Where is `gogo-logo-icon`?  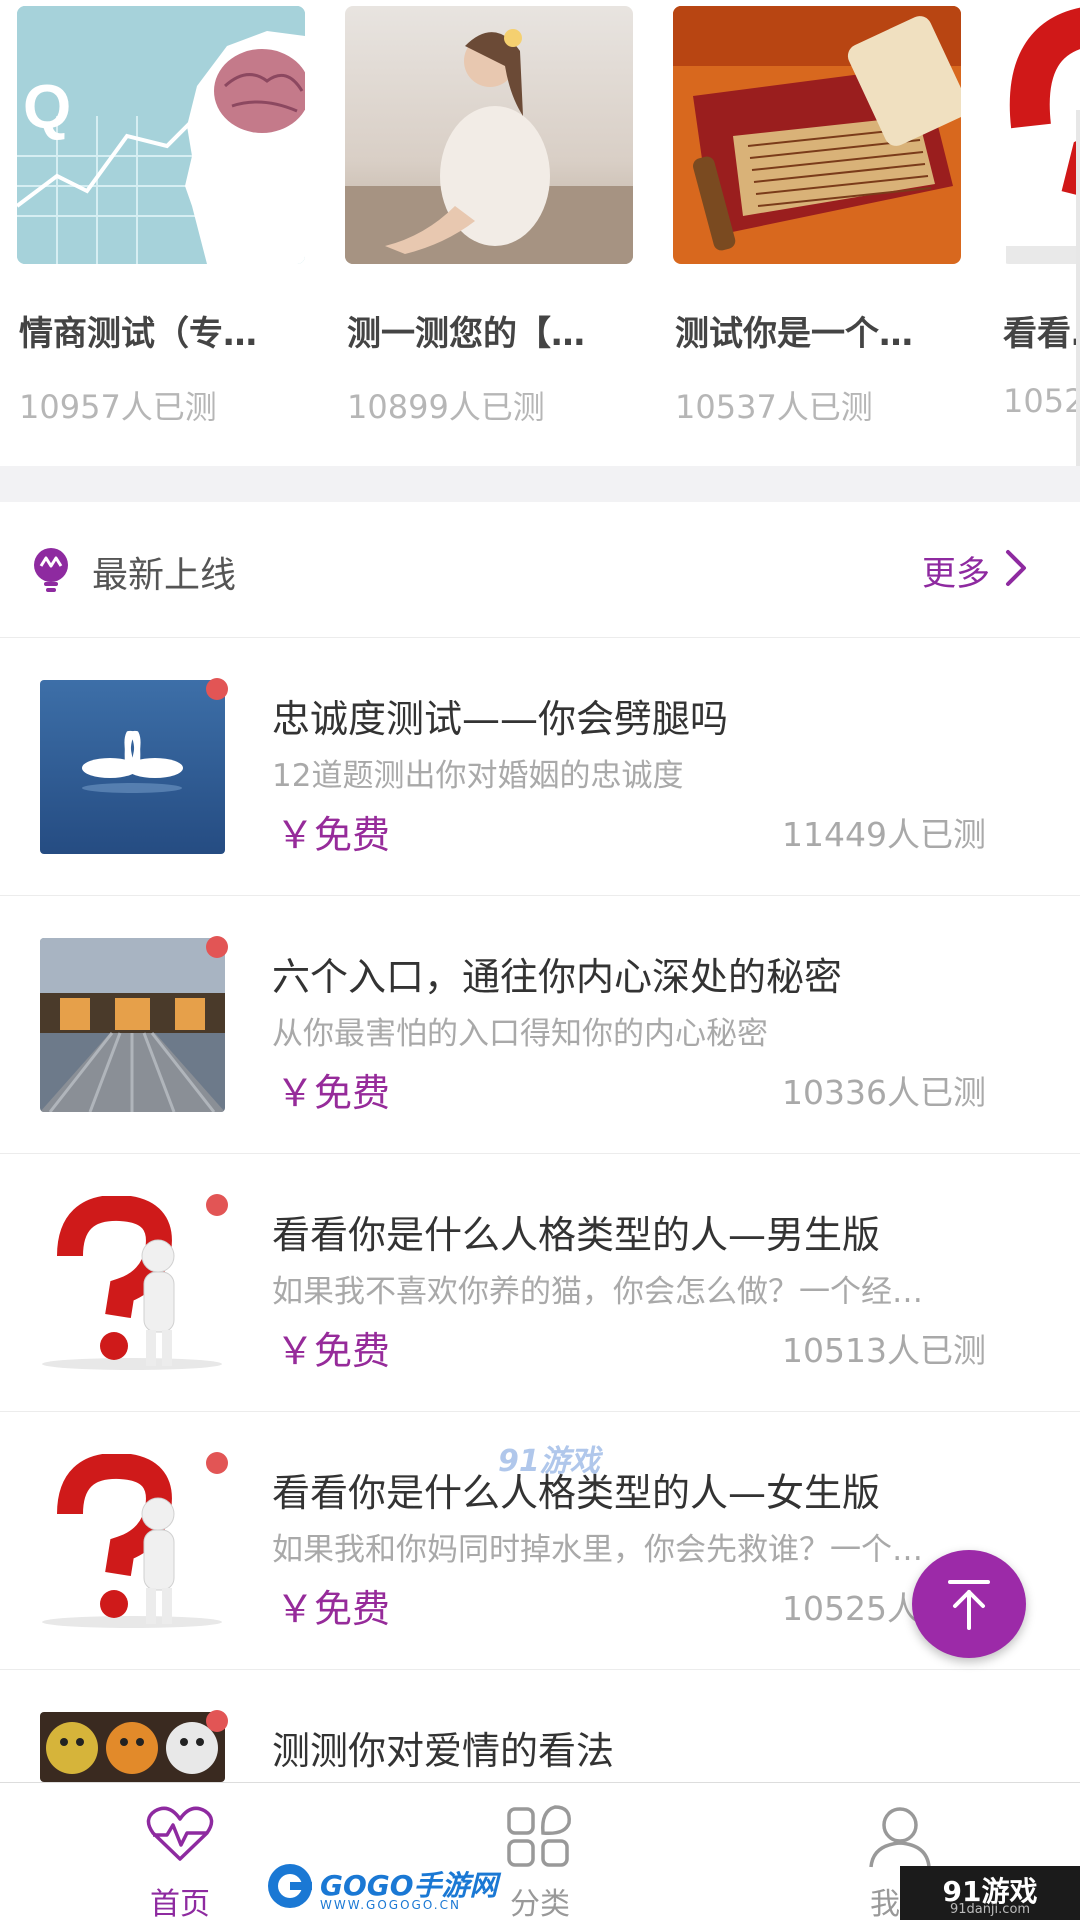
gogo-logo-icon is located at coordinates (290, 1886).